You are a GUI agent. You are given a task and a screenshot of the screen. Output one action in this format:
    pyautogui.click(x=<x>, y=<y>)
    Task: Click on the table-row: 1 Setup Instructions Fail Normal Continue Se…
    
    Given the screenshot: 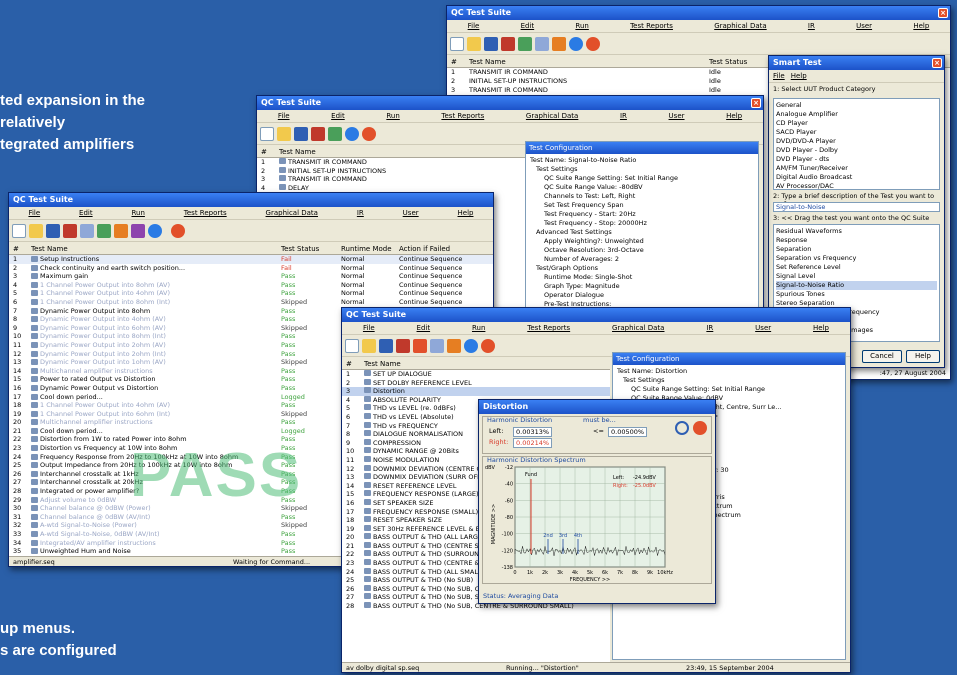 What is the action you would take?
    pyautogui.click(x=251, y=259)
    